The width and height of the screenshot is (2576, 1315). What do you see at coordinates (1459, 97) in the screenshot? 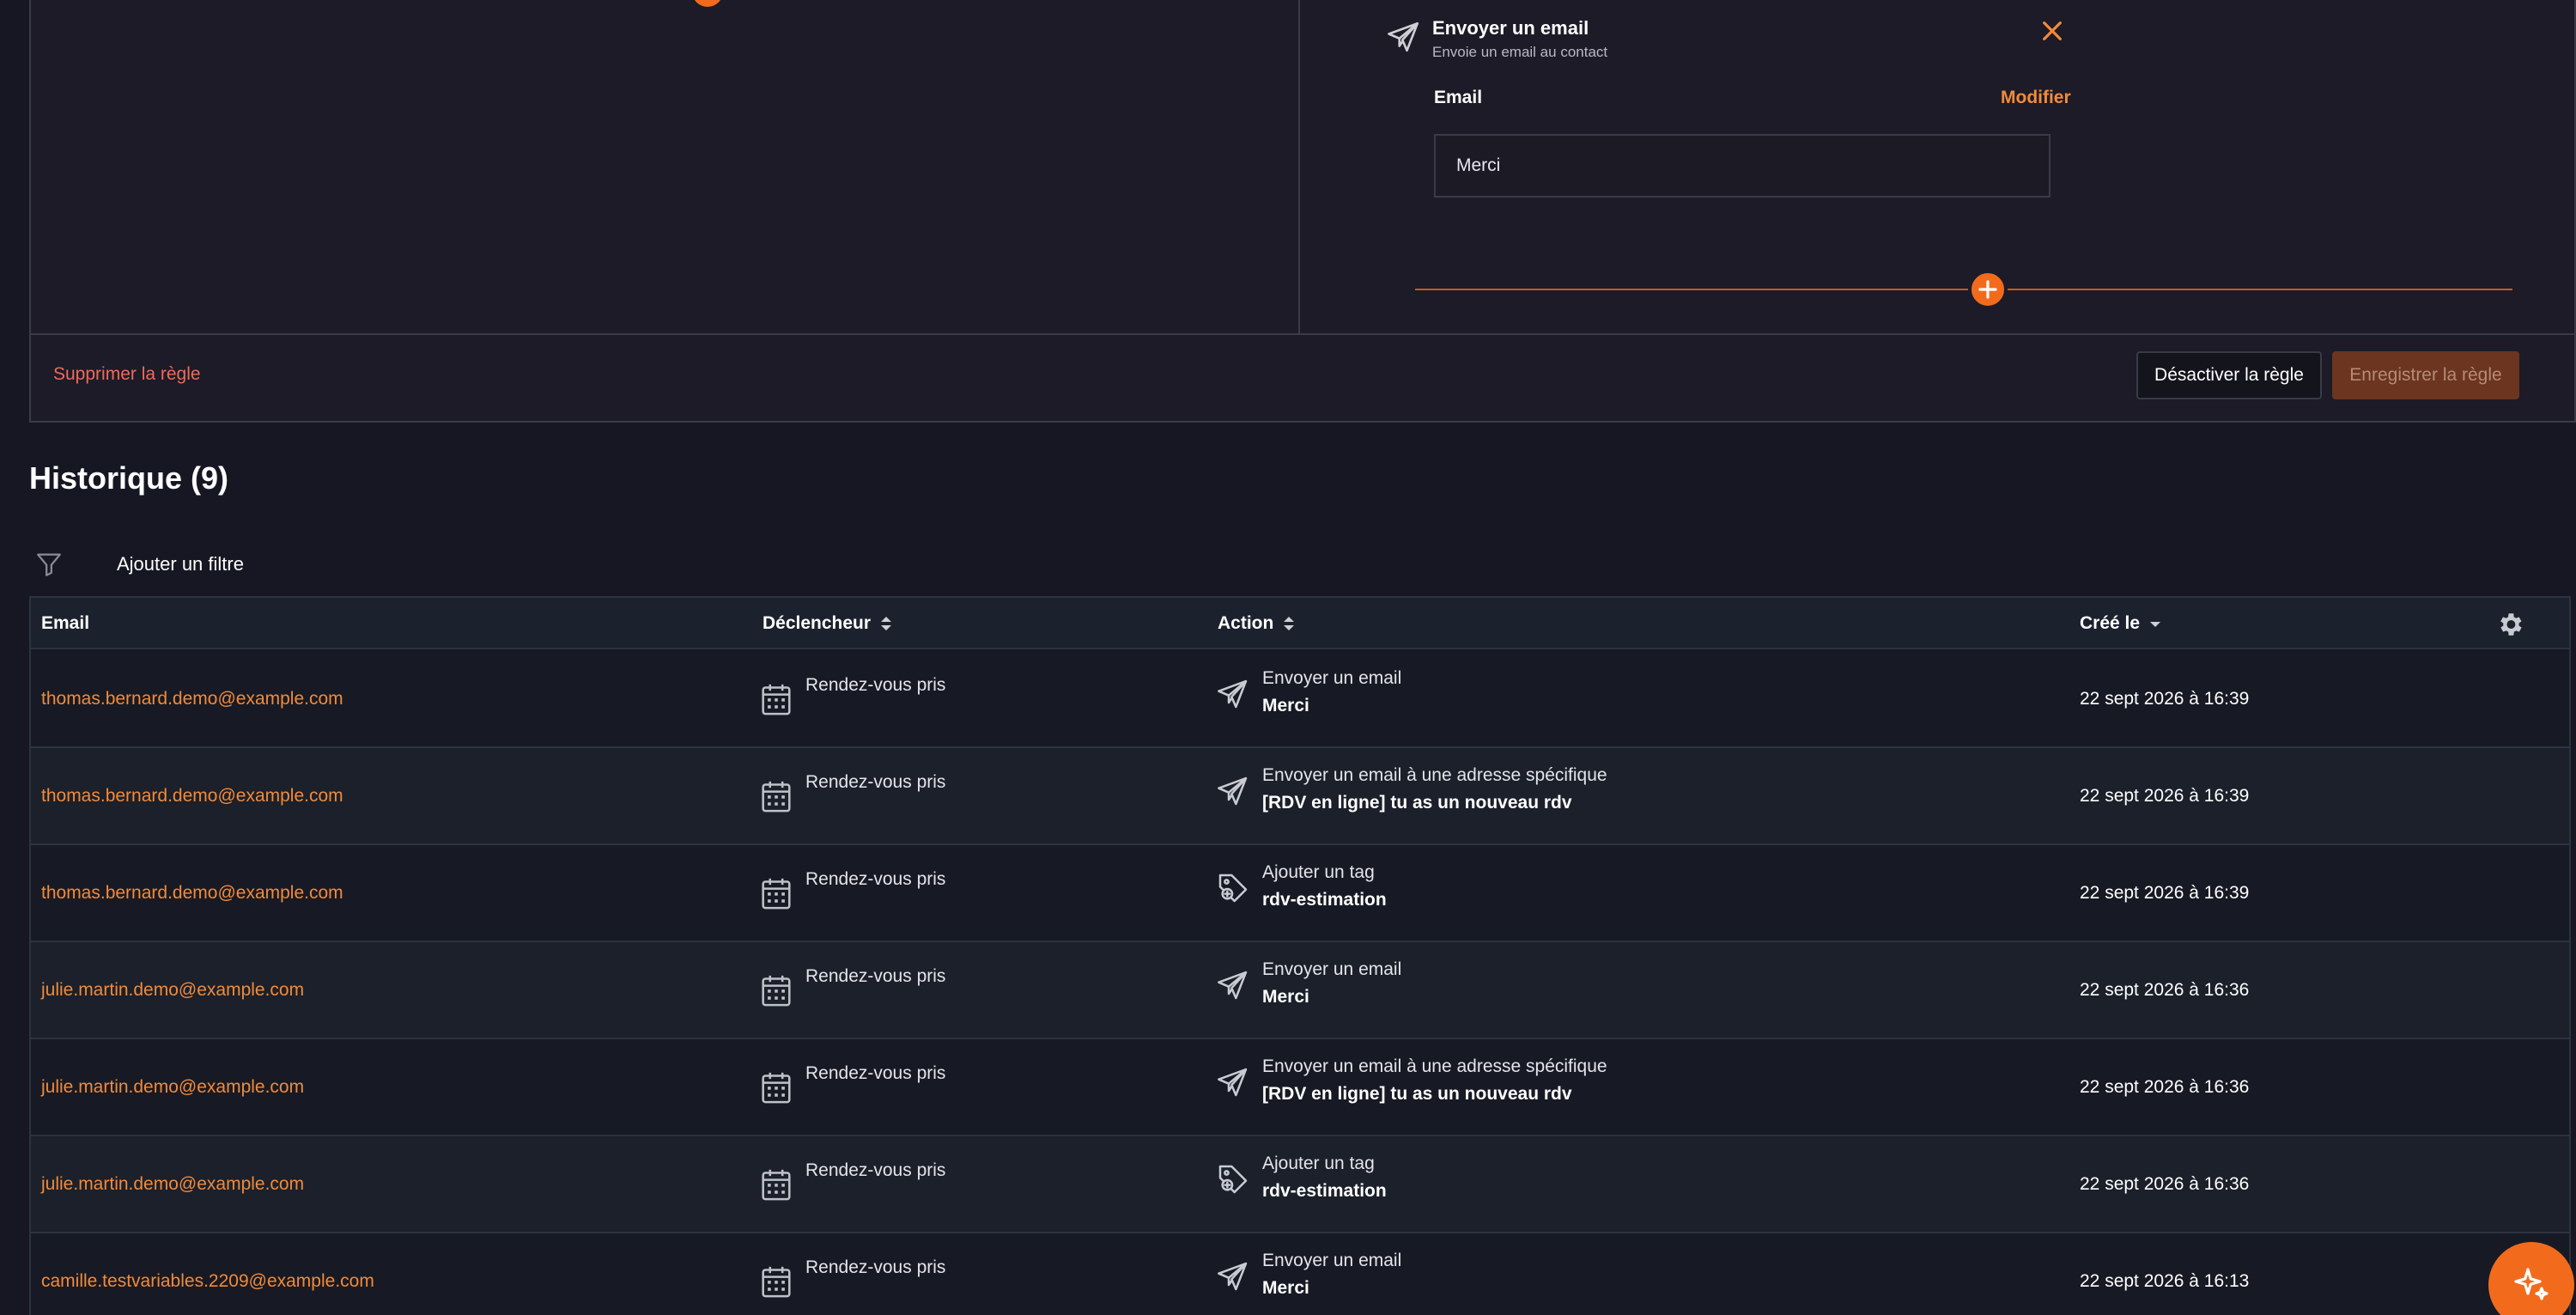
I see `email-field-label: Email` at bounding box center [1459, 97].